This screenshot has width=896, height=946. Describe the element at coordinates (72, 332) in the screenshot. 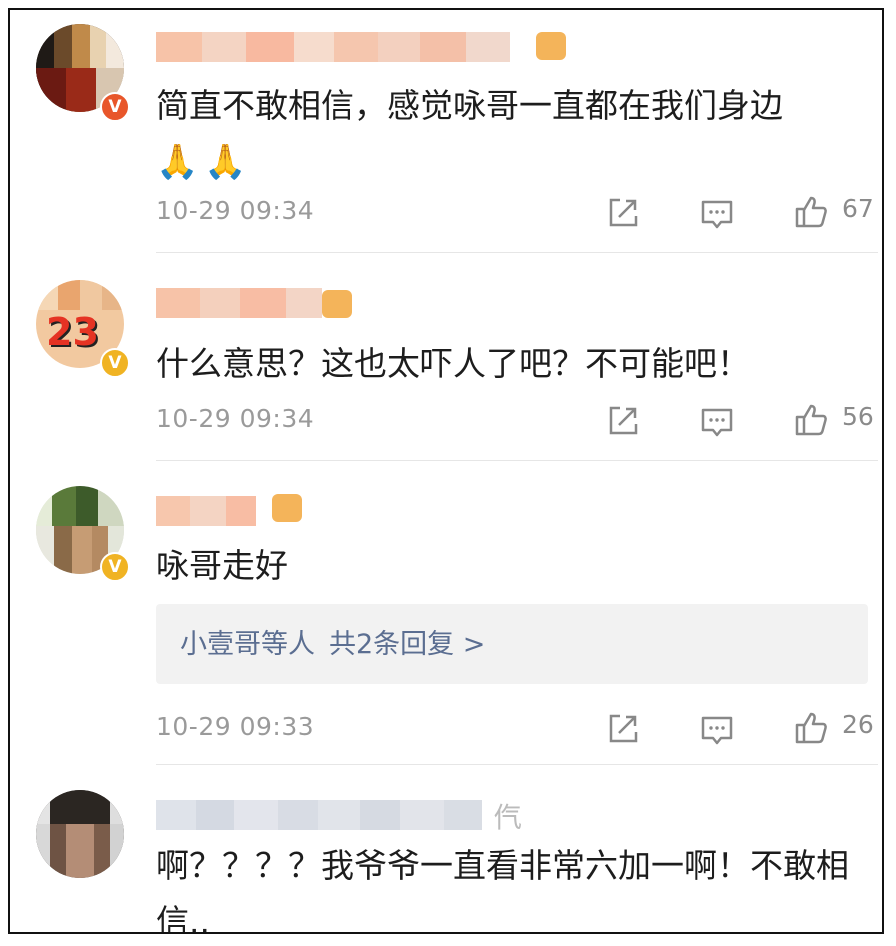

I see `avatar-number: 23` at that location.